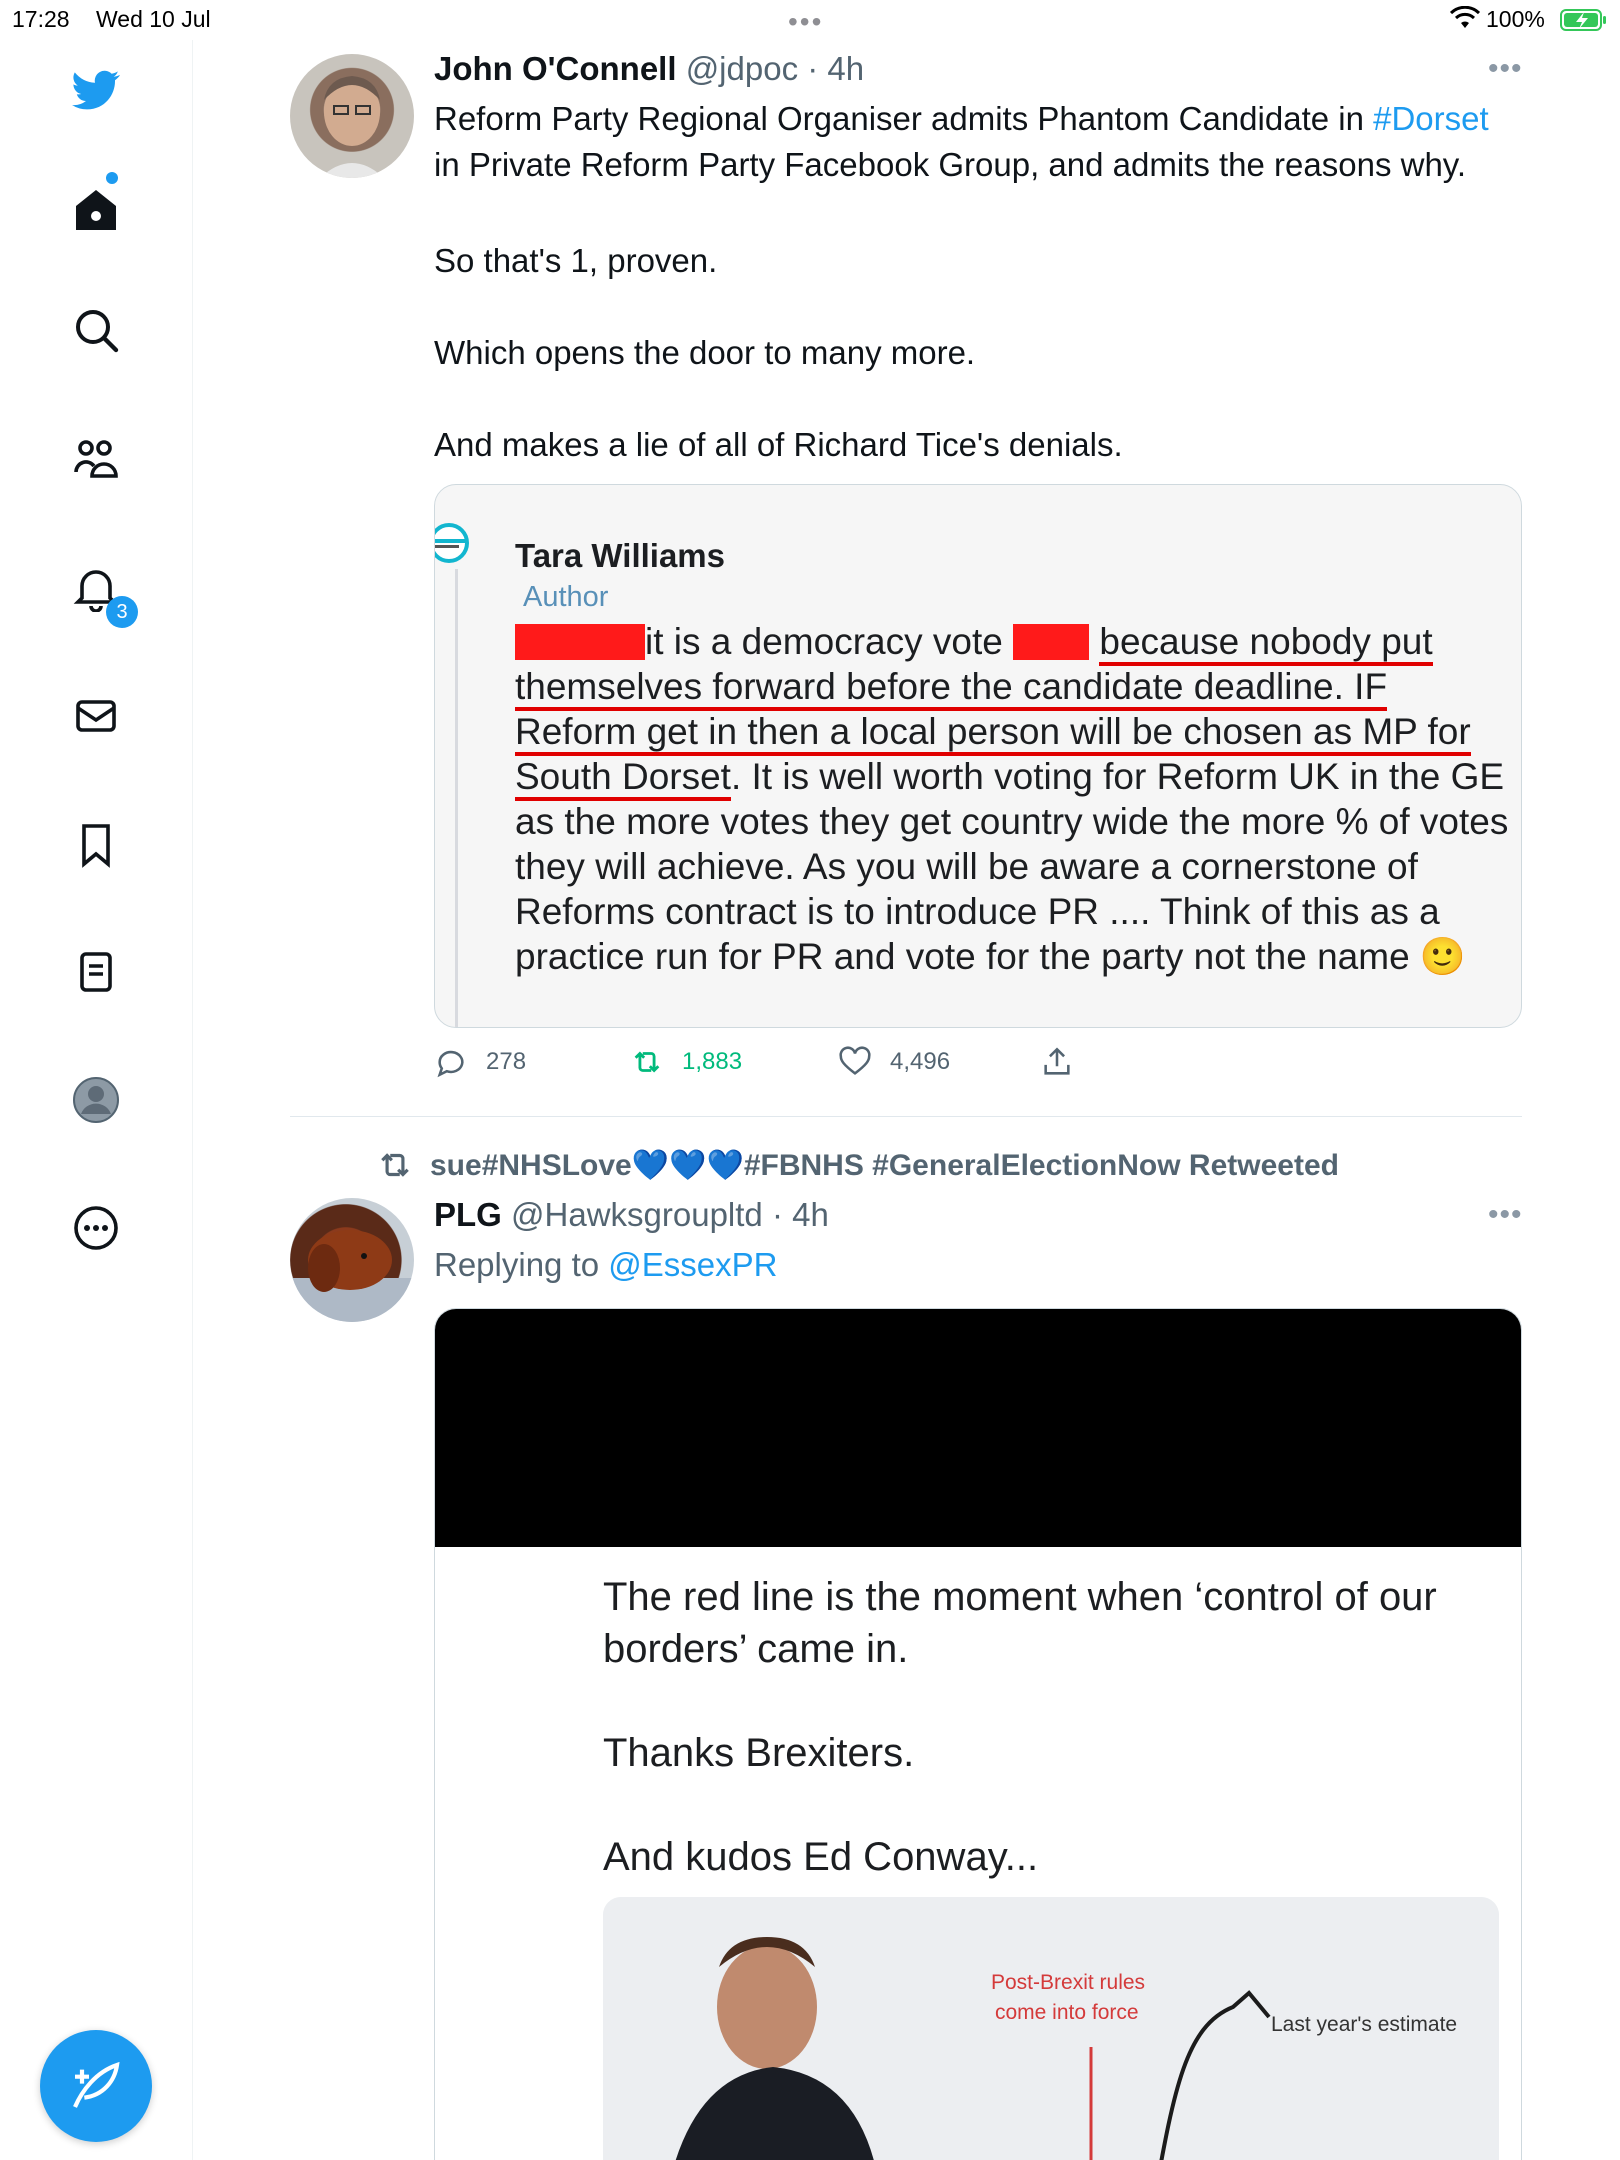 The height and width of the screenshot is (2160, 1620). What do you see at coordinates (1515, 19) in the screenshot?
I see `battery-percent: 100%` at bounding box center [1515, 19].